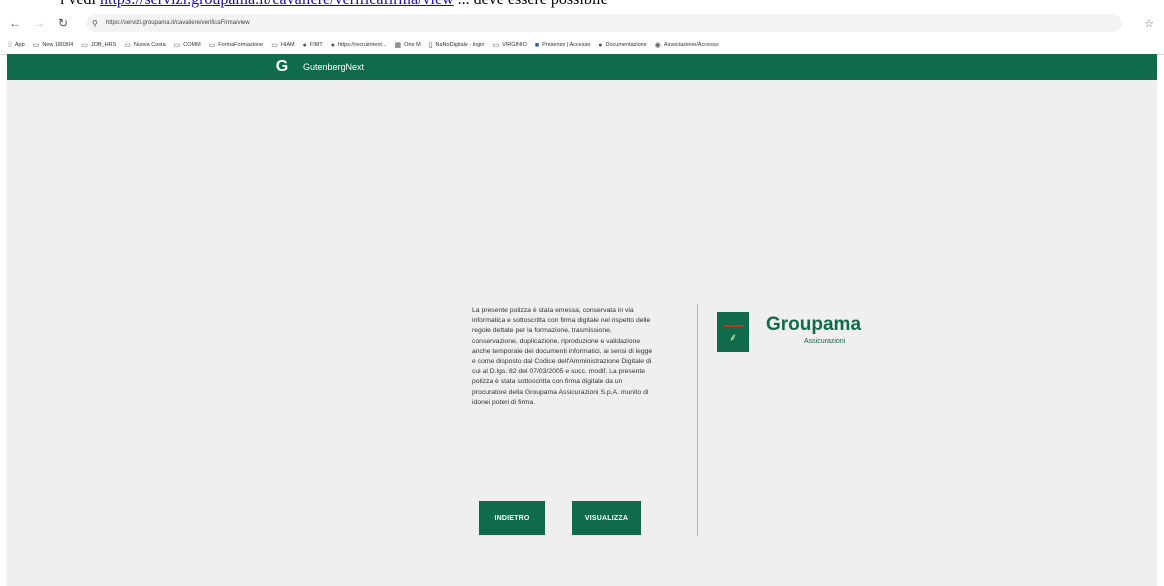  Describe the element at coordinates (58, 45) in the screenshot. I see `bookmark-label: New 180304` at that location.